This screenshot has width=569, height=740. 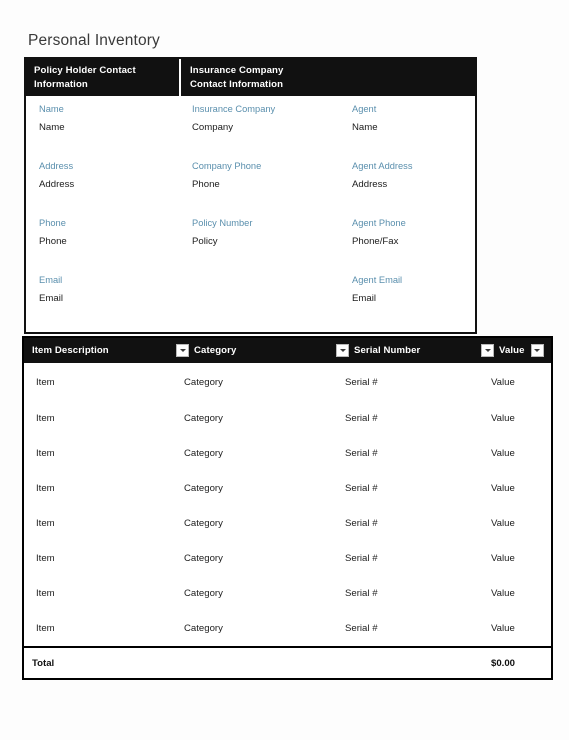 I want to click on contact-field-agent-phone: Agent Phone Phone/Fax, so click(x=408, y=247).